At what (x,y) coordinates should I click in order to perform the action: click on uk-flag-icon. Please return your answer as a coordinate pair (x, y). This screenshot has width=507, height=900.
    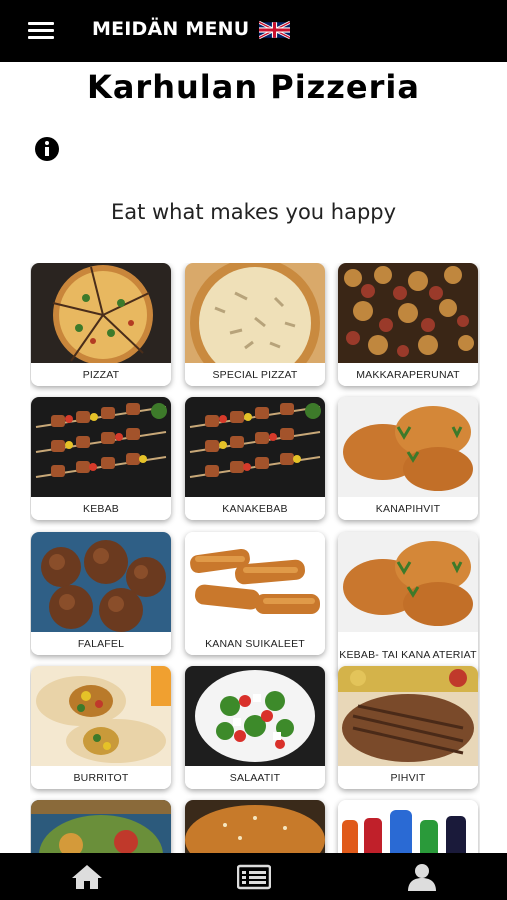
    Looking at the image, I should click on (274, 30).